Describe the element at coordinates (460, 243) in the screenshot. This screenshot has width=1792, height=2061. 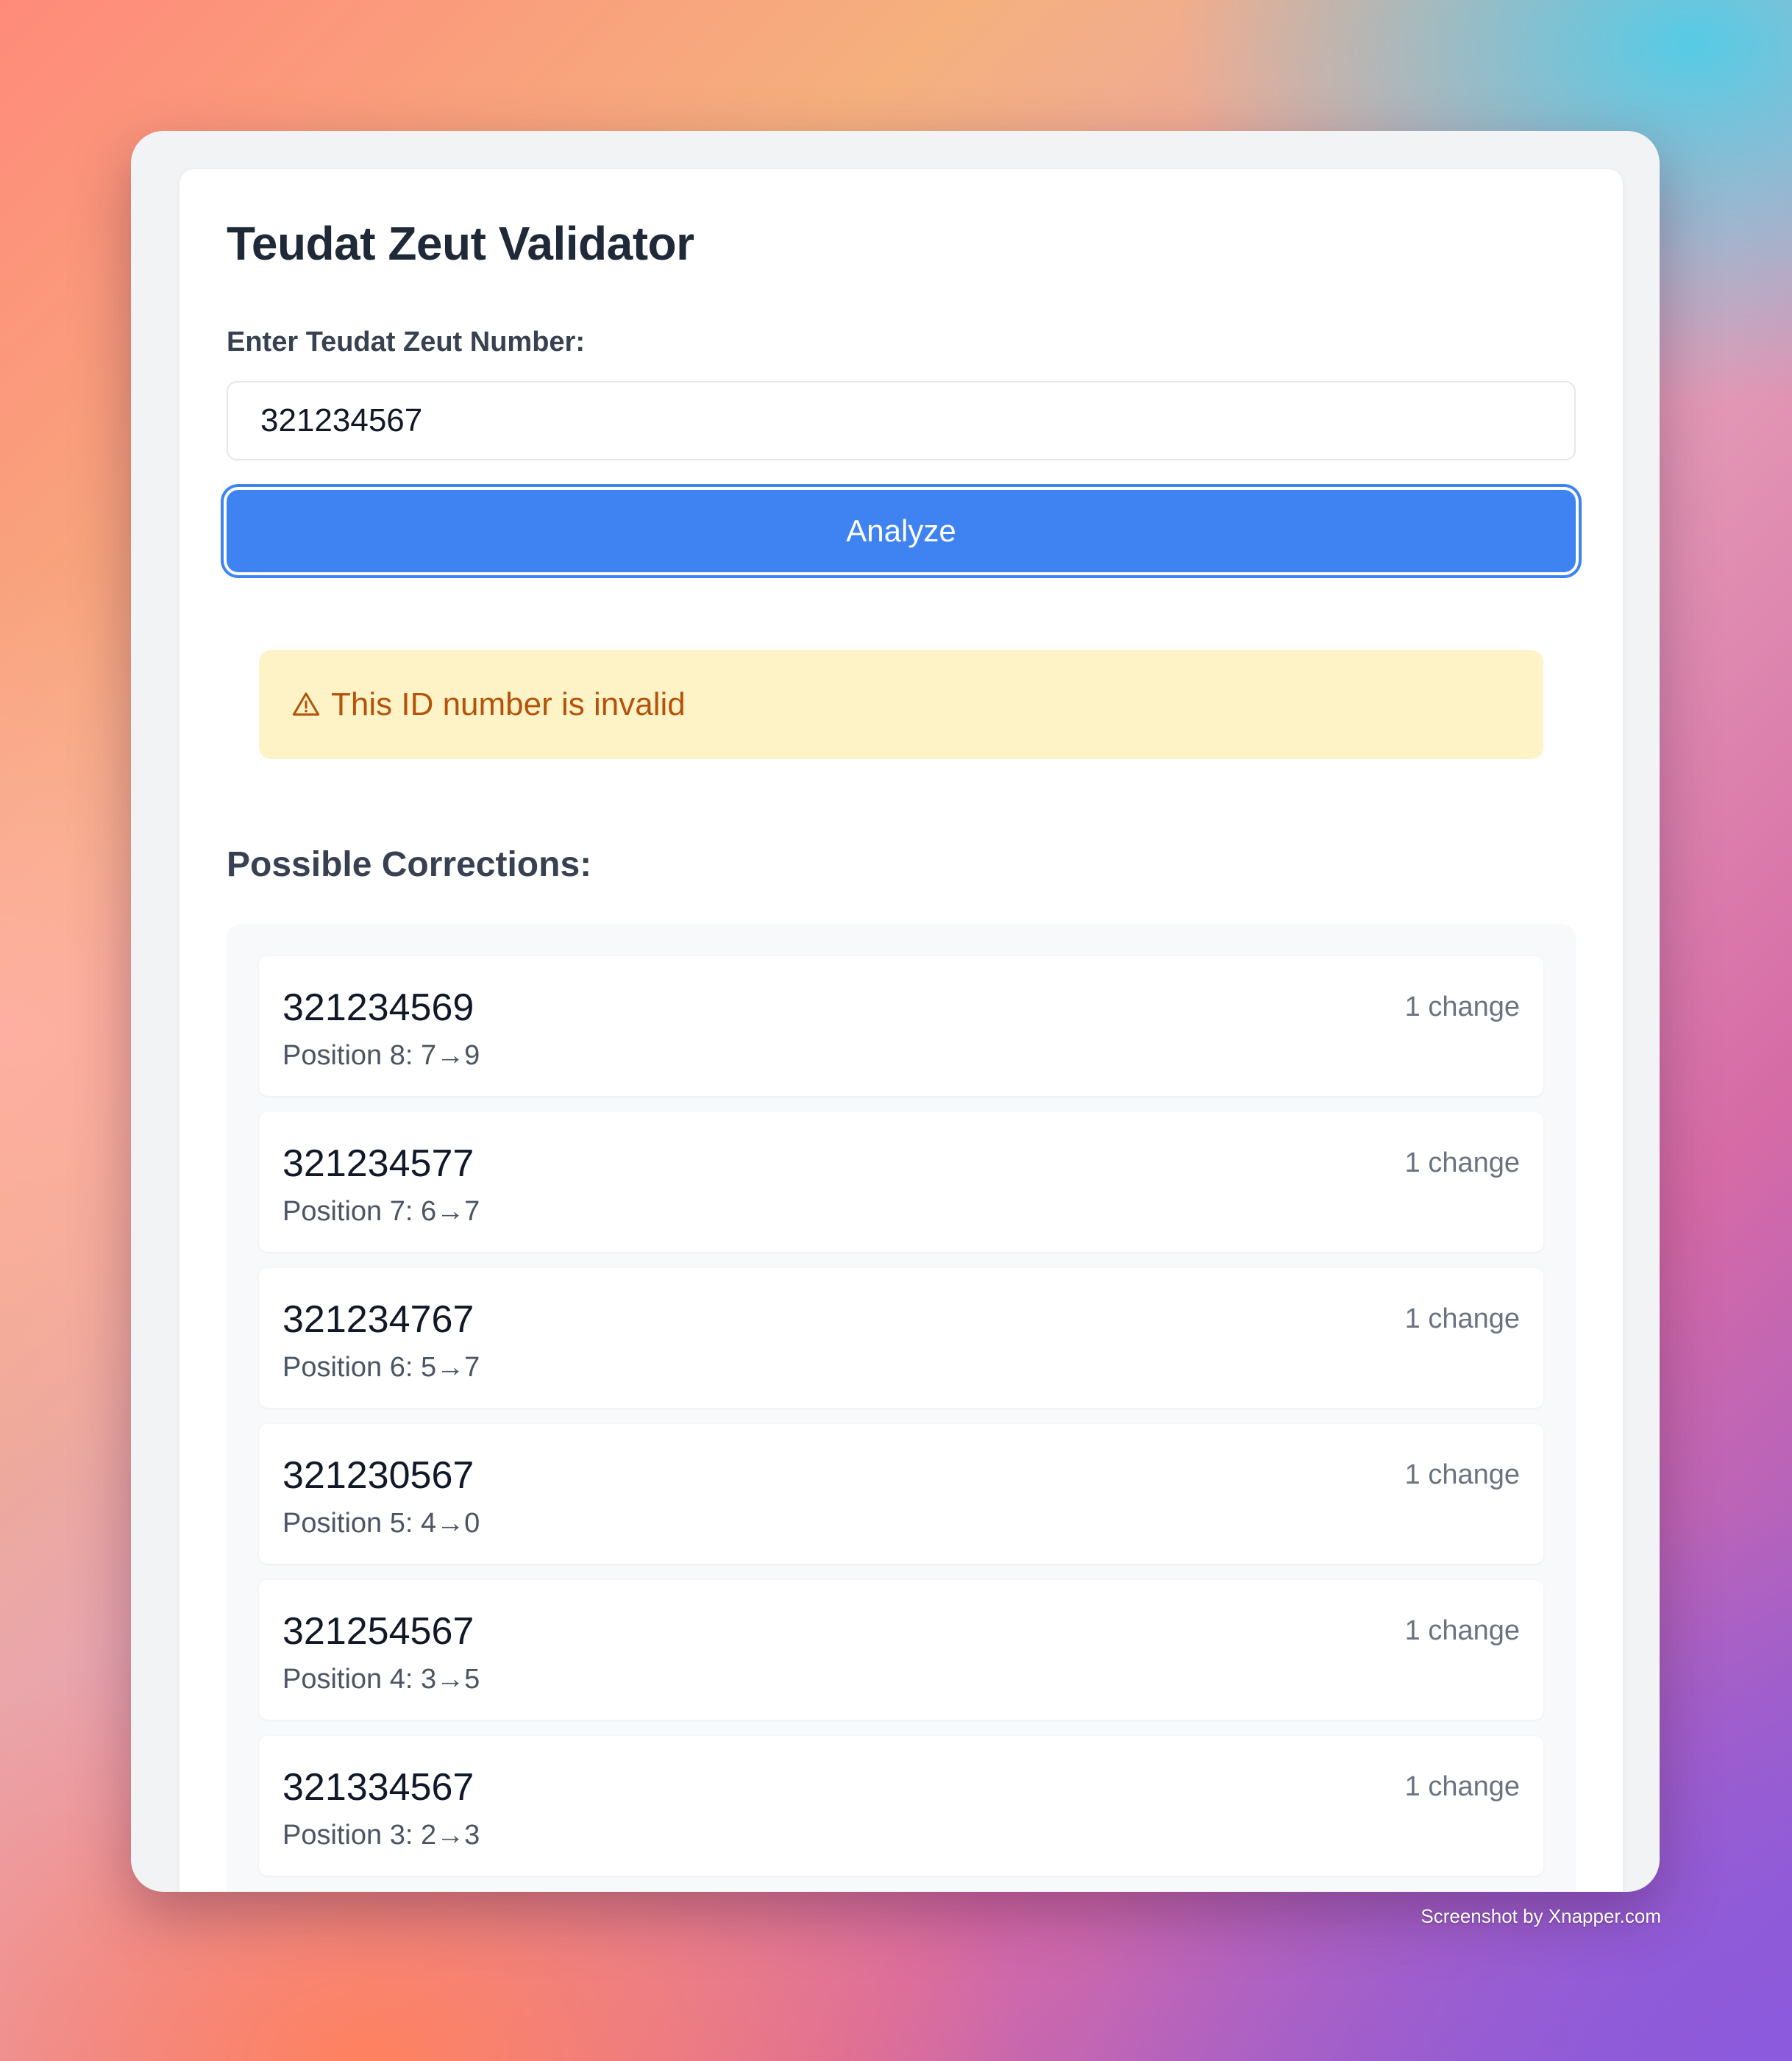
I see `page-title: Teudat Zeut Validator` at that location.